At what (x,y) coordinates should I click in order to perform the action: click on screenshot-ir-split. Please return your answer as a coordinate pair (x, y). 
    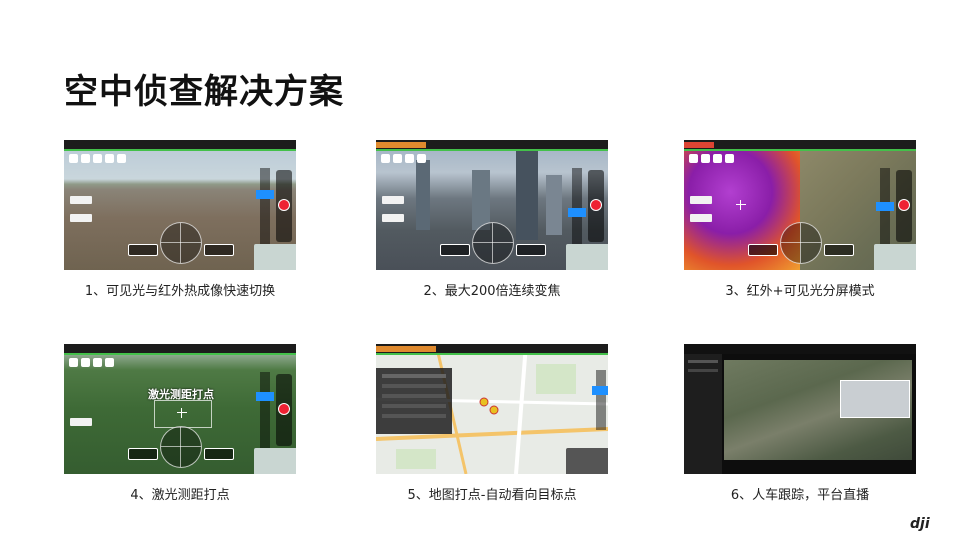
    Looking at the image, I should click on (800, 205).